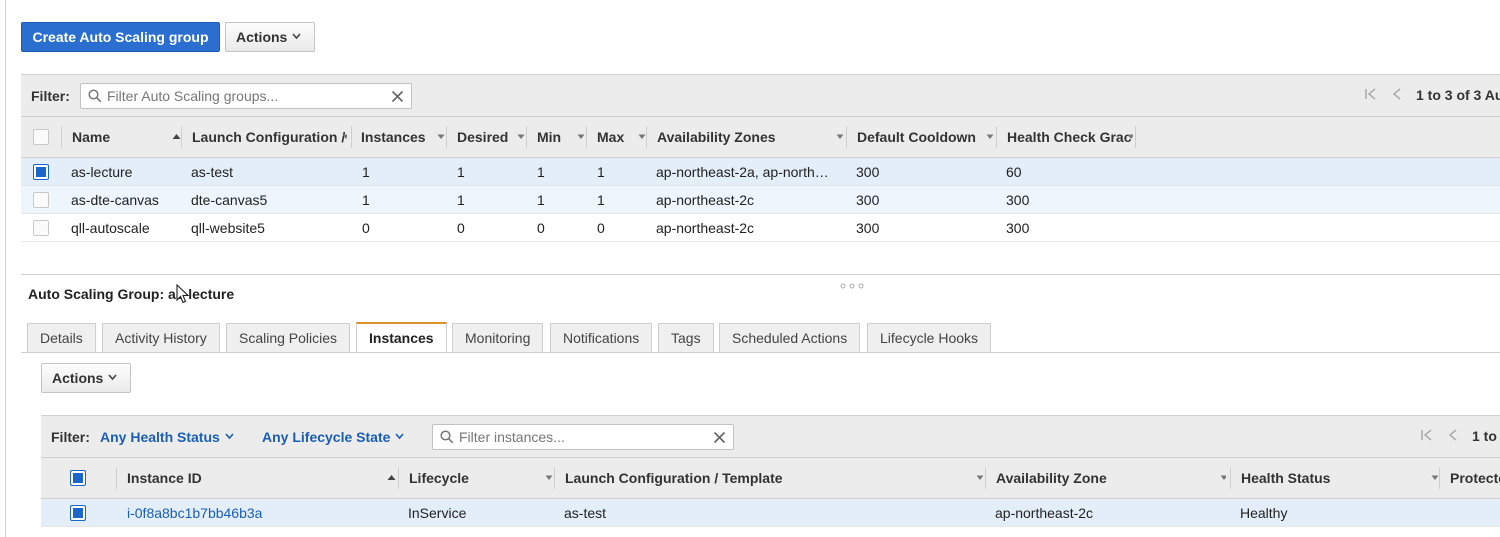 The image size is (1500, 537). I want to click on column-header-max: Max, so click(622, 137).